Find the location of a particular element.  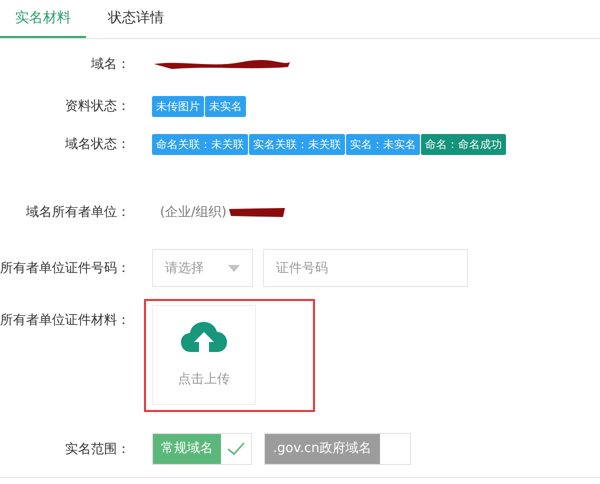

status-tag: 实名关联：未关联 is located at coordinates (297, 144).